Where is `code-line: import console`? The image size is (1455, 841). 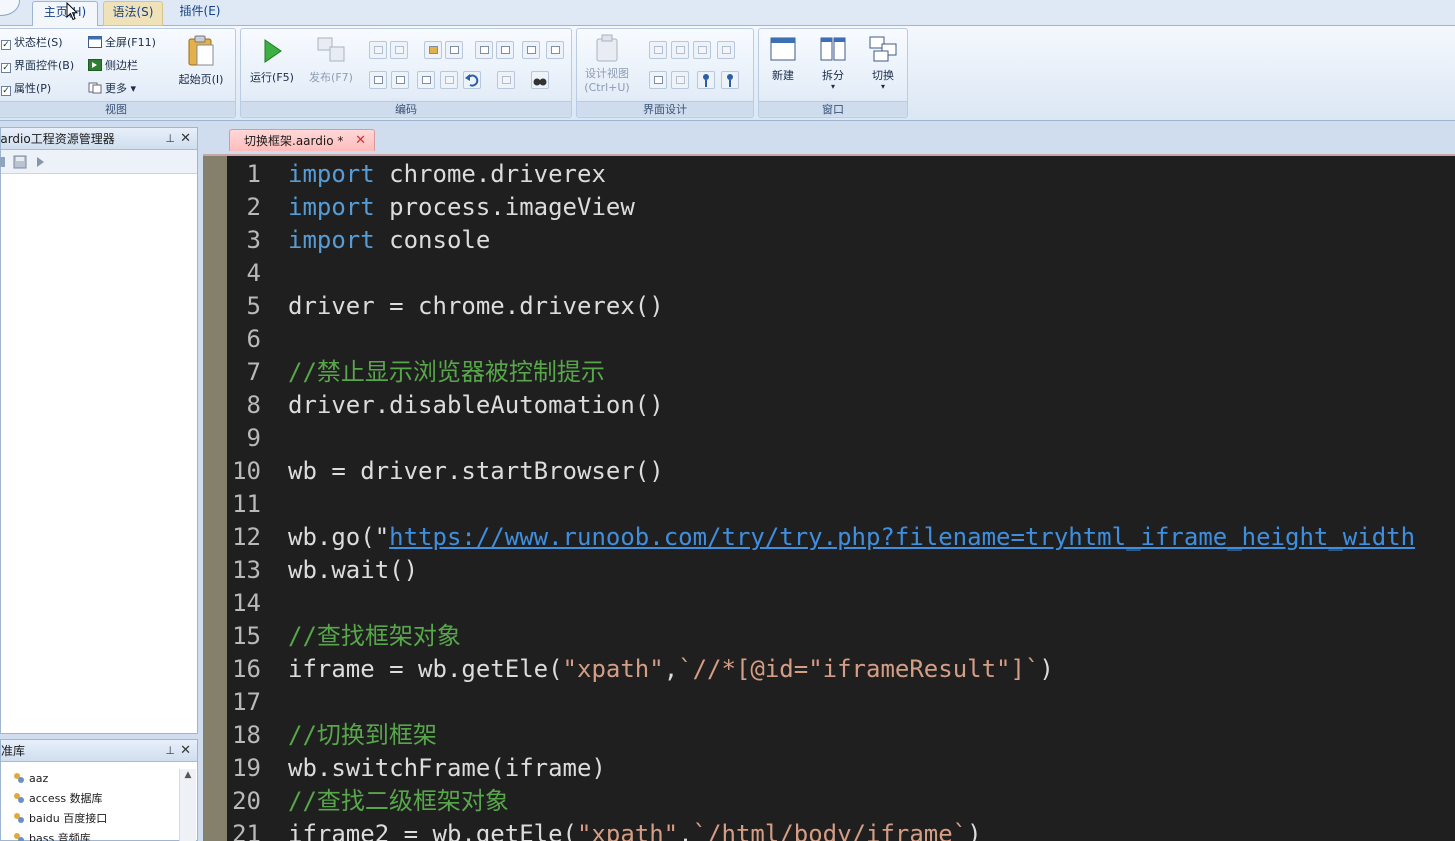 code-line: import console is located at coordinates (389, 240).